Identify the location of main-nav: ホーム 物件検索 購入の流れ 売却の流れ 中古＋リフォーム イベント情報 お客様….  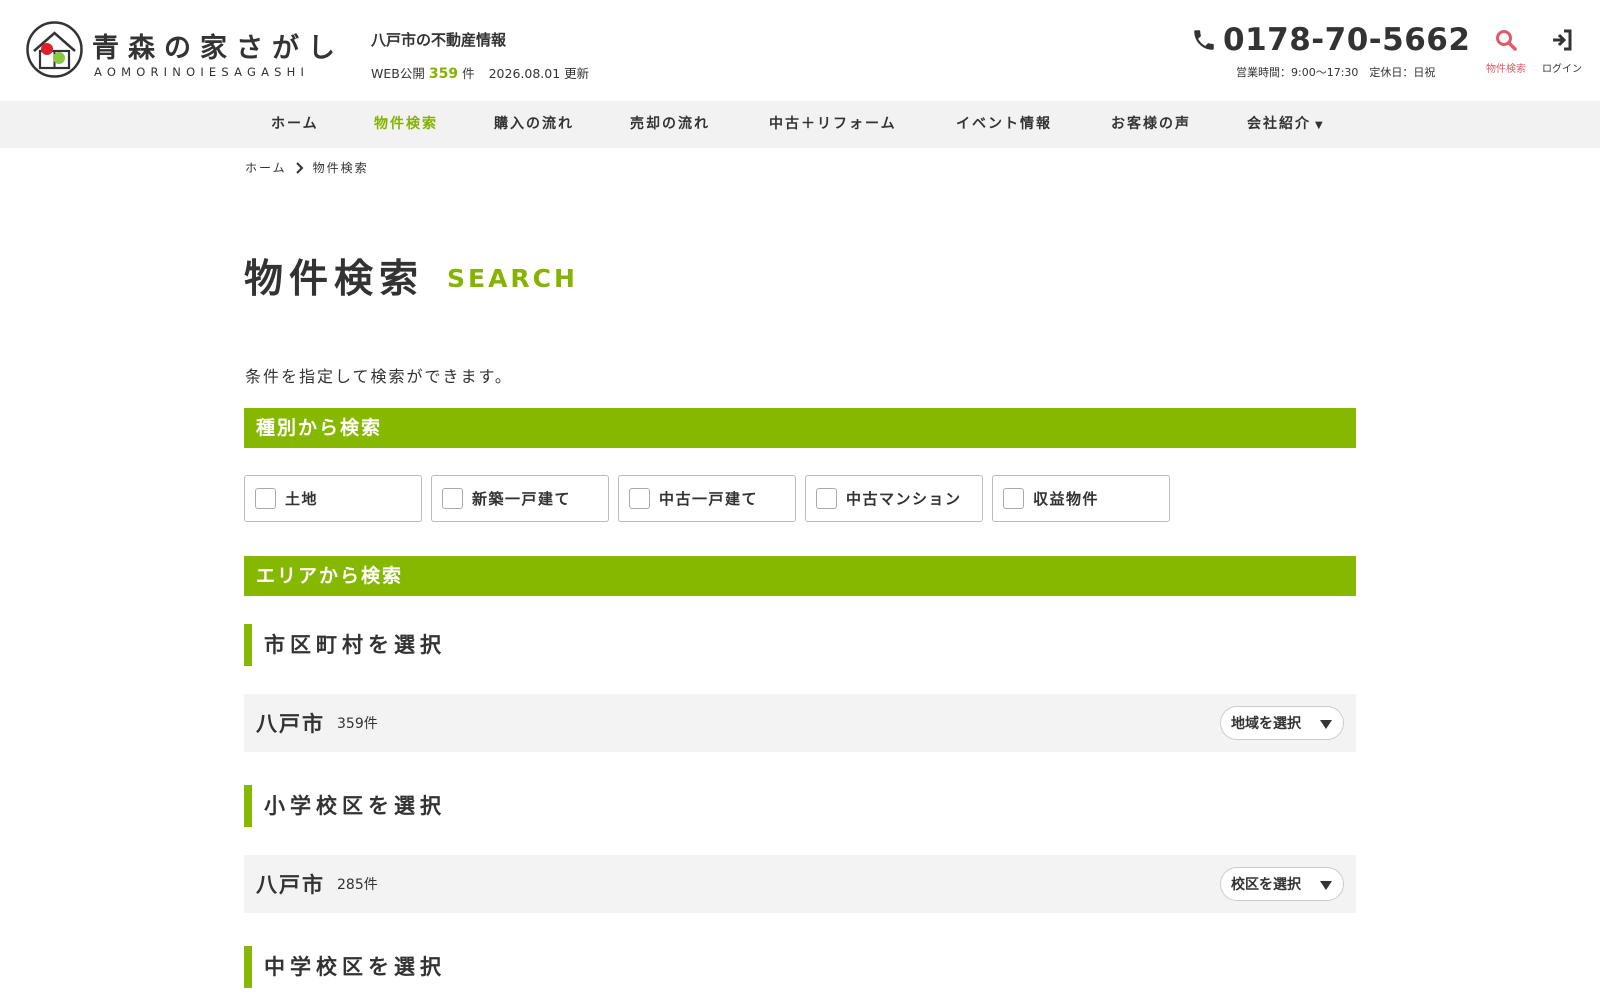
(800, 124).